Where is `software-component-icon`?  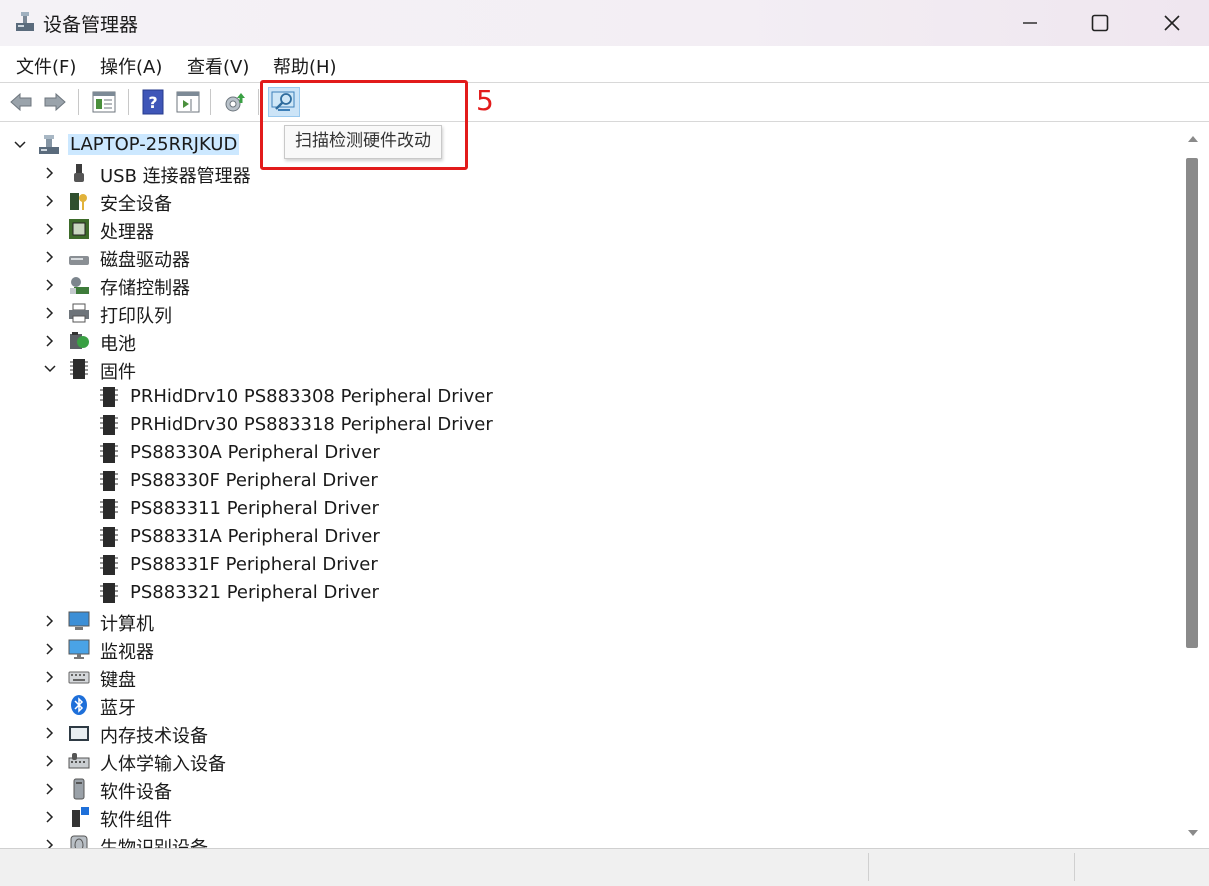
software-component-icon is located at coordinates (80, 817).